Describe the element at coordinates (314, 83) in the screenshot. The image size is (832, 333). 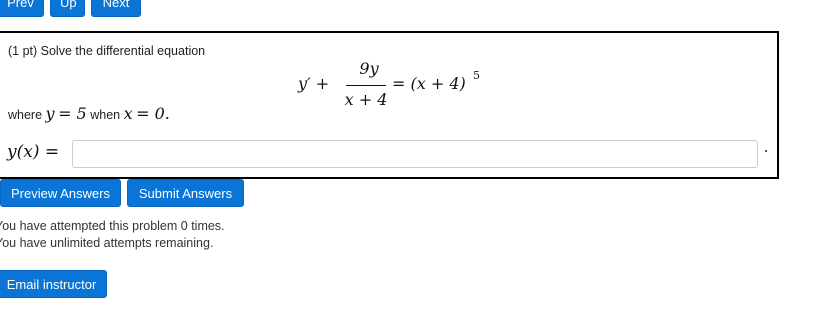
I see `equation-lhs: y′ +` at that location.